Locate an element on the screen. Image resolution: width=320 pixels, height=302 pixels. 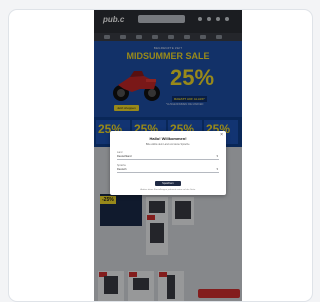
dialog-text: Bitte wähle dein Land und deine Sprache. is located at coordinates (168, 144).